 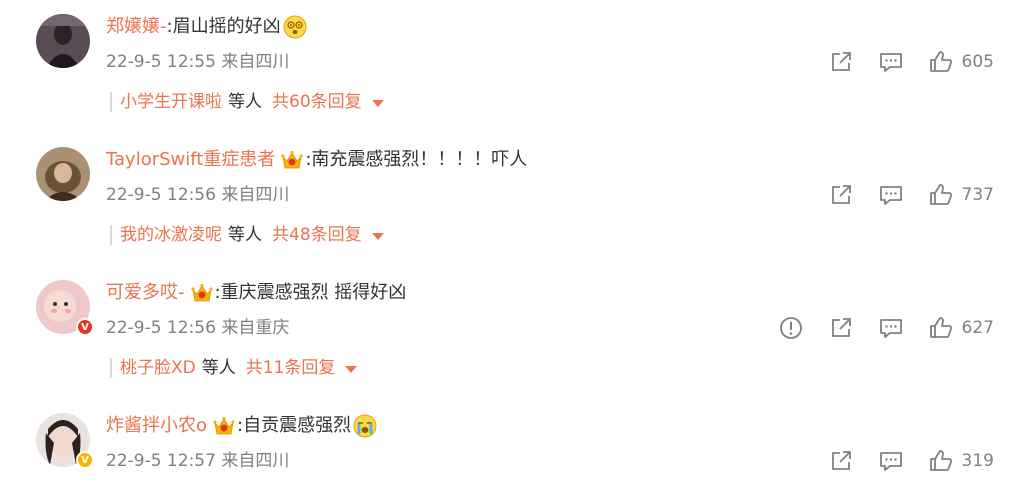 I want to click on reply-summary: 小学生开课啦 等人 共60条回复, so click(x=247, y=102).